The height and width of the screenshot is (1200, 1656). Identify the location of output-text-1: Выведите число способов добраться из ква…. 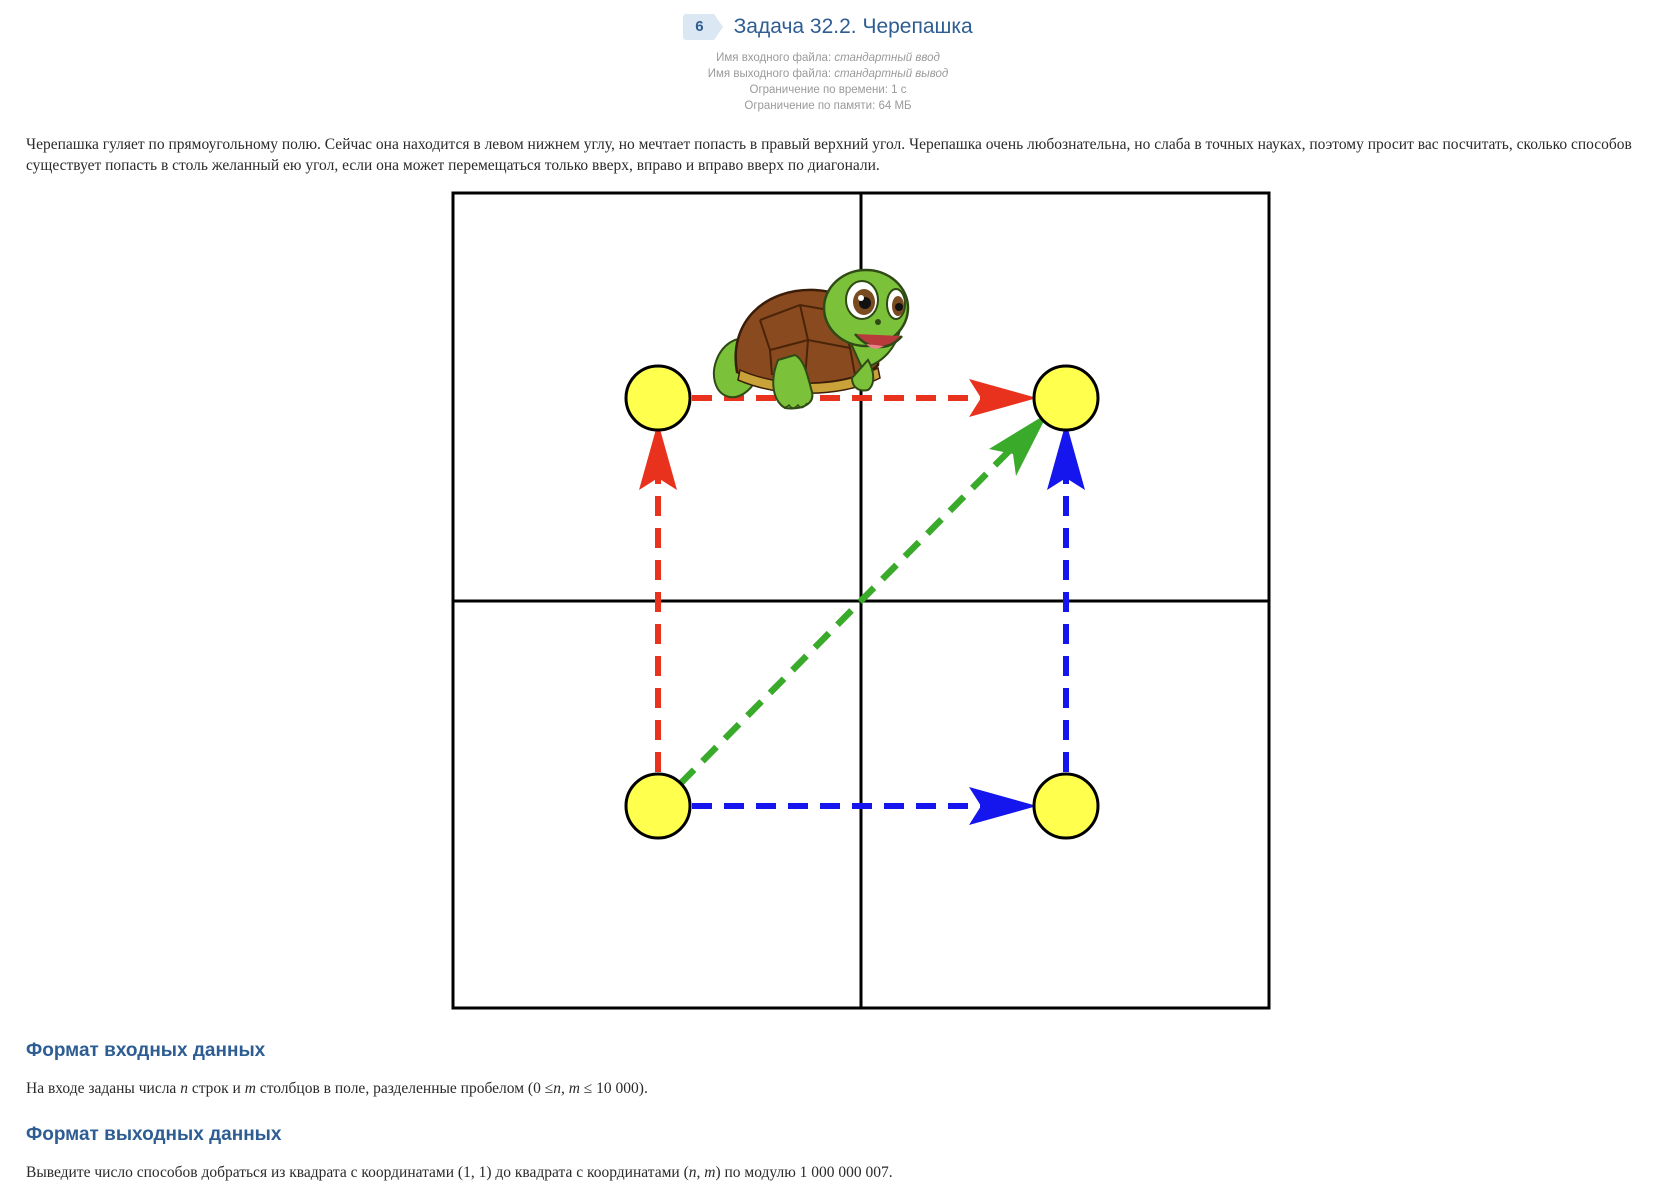
(240, 1172).